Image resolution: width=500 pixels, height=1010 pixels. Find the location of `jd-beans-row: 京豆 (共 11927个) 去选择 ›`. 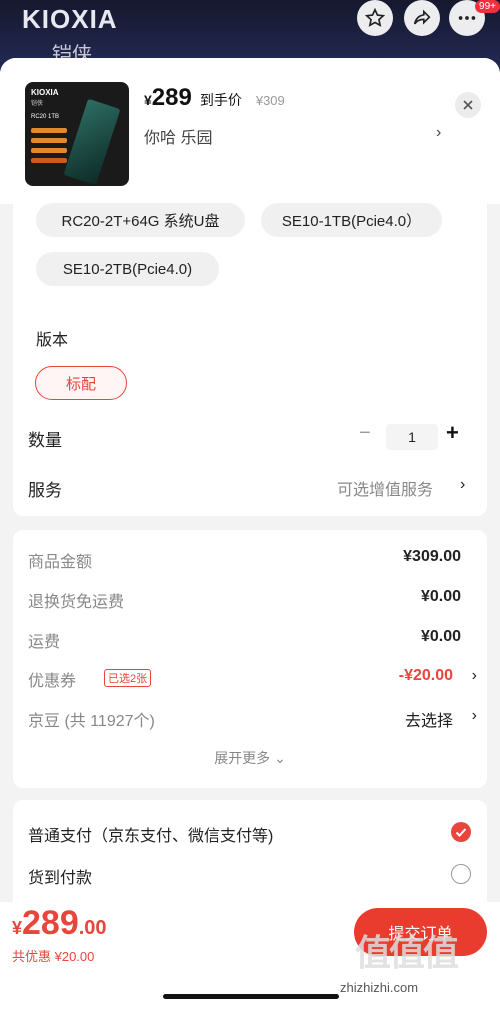

jd-beans-row: 京豆 (共 11927个) 去选择 › is located at coordinates (252, 719).